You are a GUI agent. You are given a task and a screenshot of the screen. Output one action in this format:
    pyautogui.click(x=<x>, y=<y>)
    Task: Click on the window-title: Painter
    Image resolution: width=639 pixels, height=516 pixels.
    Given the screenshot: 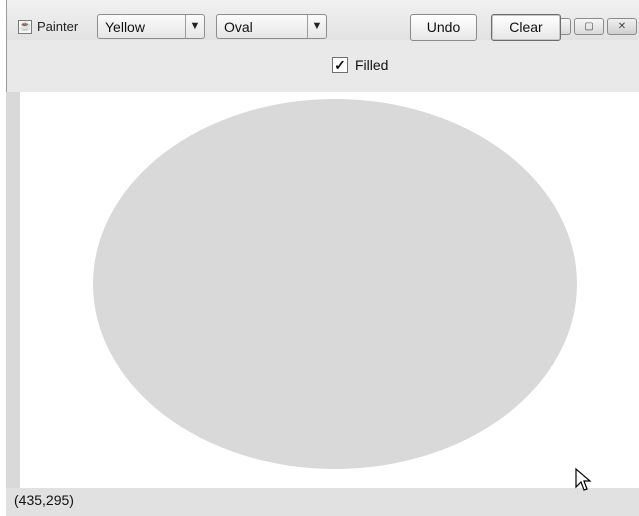 What is the action you would take?
    pyautogui.click(x=58, y=26)
    